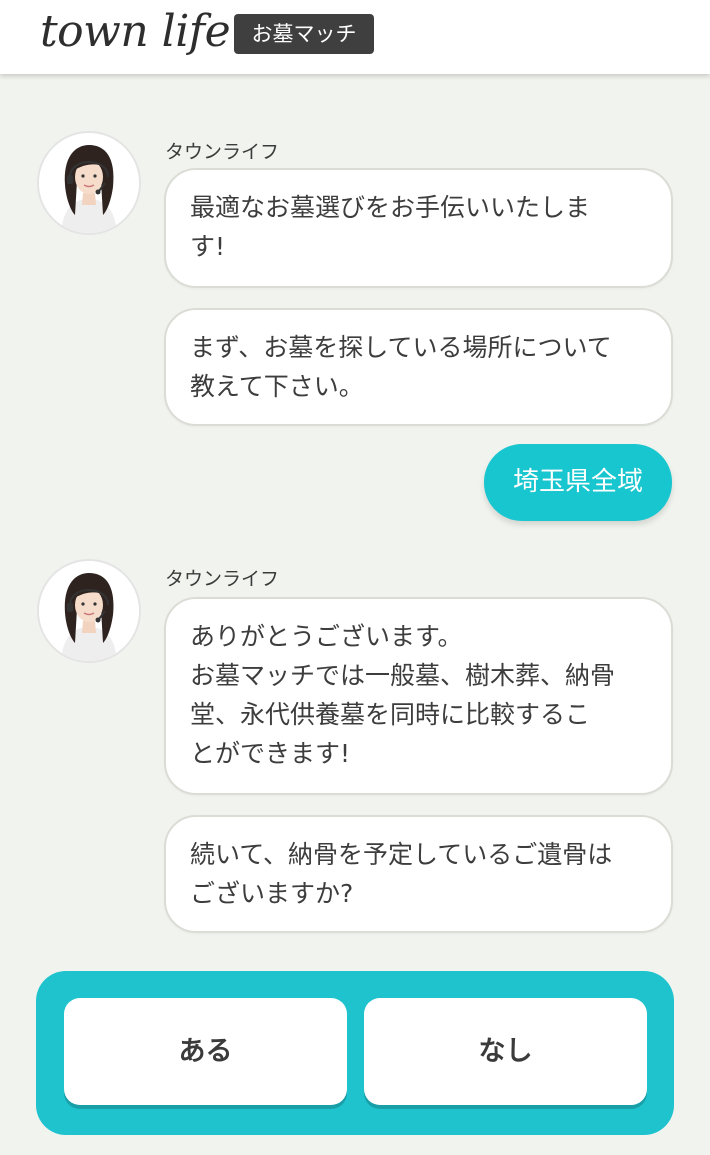 The image size is (710, 1155). What do you see at coordinates (418, 874) in the screenshot?
I see `operator-message-bubble: 続いて、納骨を予定しているご遺骨は ございますか?` at bounding box center [418, 874].